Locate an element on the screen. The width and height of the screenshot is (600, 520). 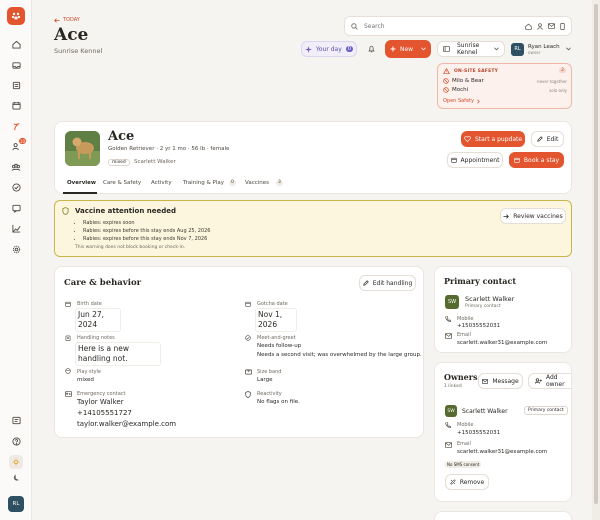
safety-item: Milo & Bear never together is located at coordinates (505, 81).